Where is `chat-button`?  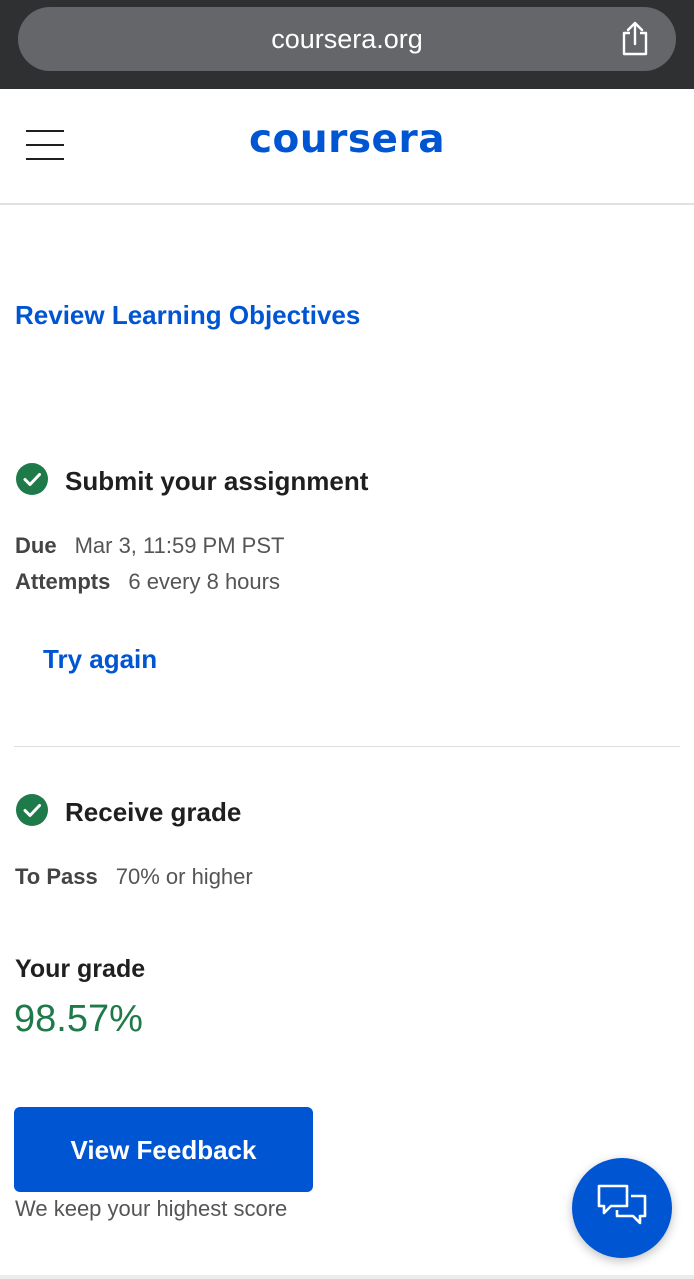 chat-button is located at coordinates (622, 1208).